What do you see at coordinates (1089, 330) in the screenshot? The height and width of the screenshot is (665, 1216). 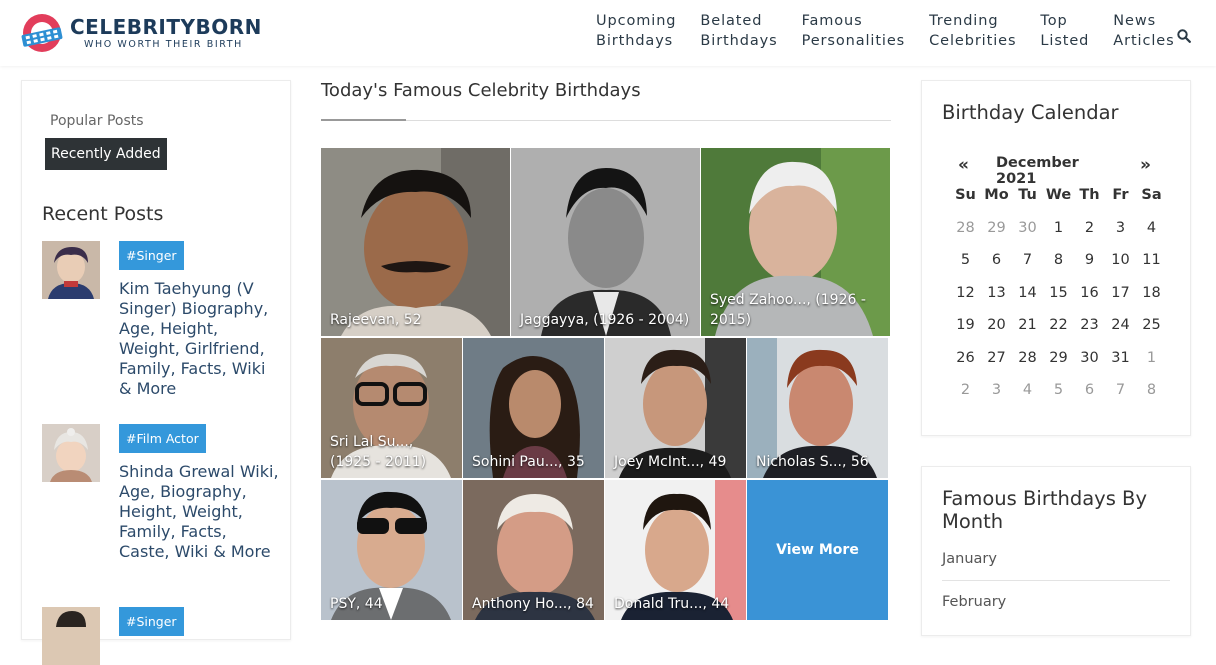 I see `calendar-day: 23` at bounding box center [1089, 330].